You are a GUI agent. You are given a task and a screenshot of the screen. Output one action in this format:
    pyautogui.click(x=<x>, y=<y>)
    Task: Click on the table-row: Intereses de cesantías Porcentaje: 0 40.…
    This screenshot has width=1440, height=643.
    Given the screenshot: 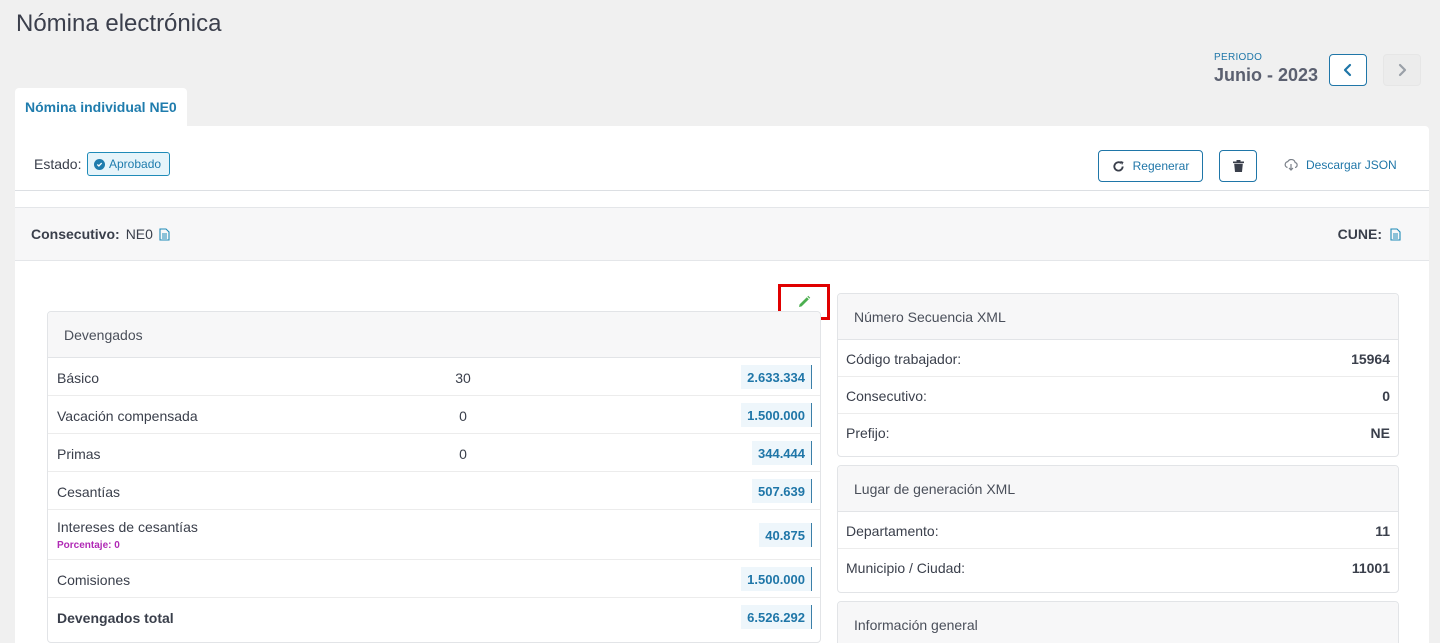 What is the action you would take?
    pyautogui.click(x=434, y=535)
    